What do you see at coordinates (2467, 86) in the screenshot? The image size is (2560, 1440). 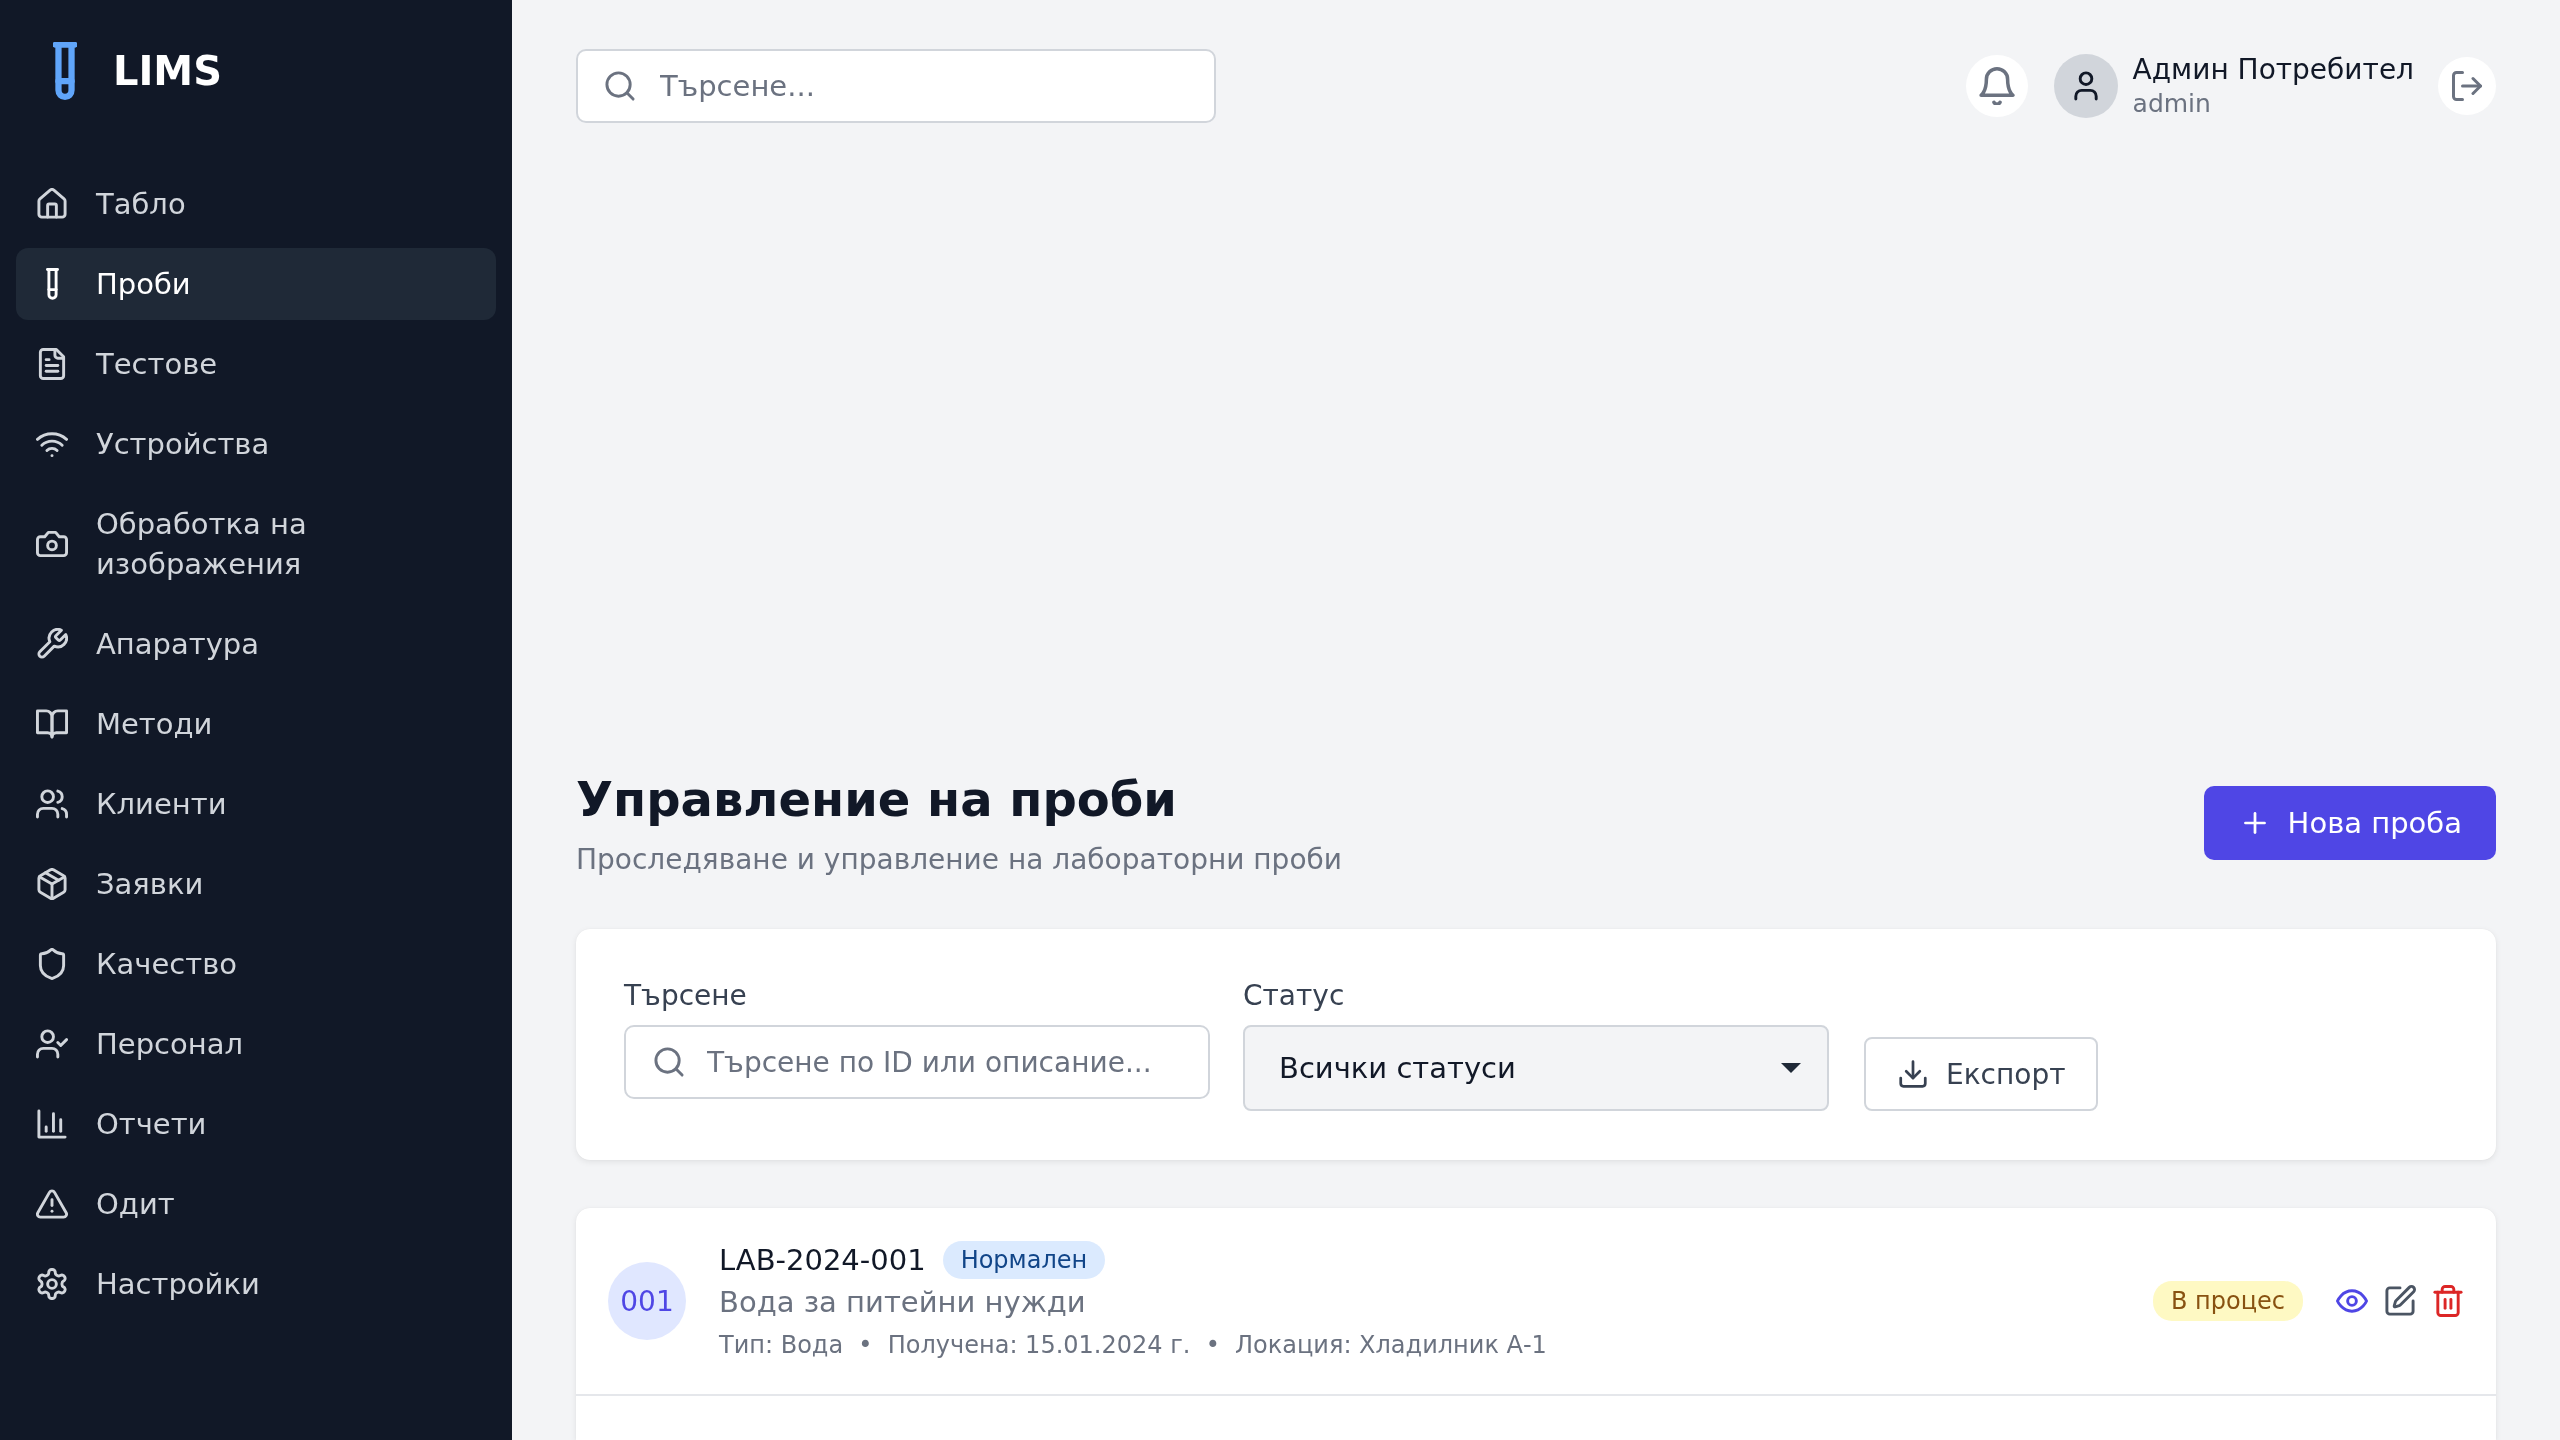 I see `logout-icon` at bounding box center [2467, 86].